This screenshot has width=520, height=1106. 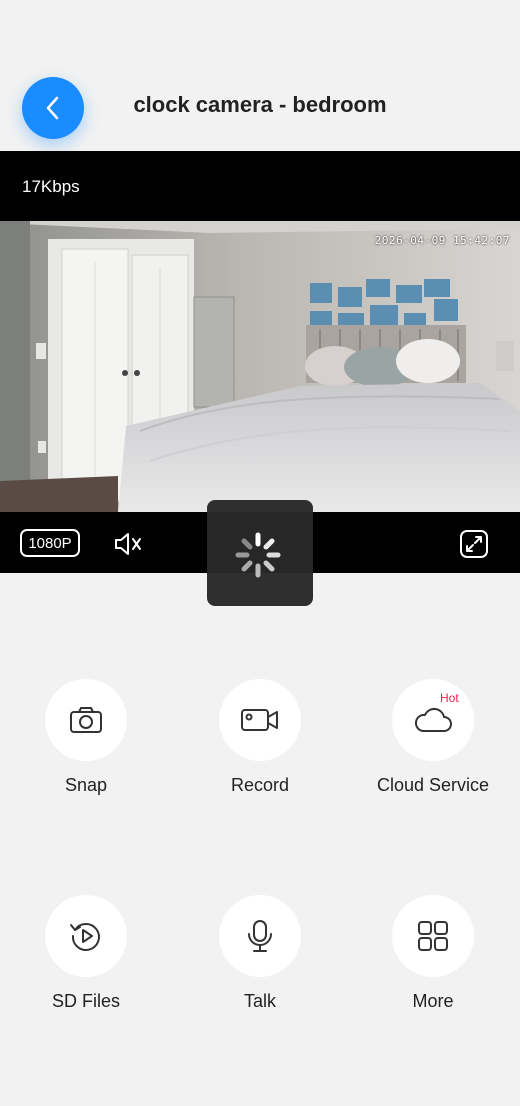 What do you see at coordinates (260, 785) in the screenshot?
I see `record-label: Record` at bounding box center [260, 785].